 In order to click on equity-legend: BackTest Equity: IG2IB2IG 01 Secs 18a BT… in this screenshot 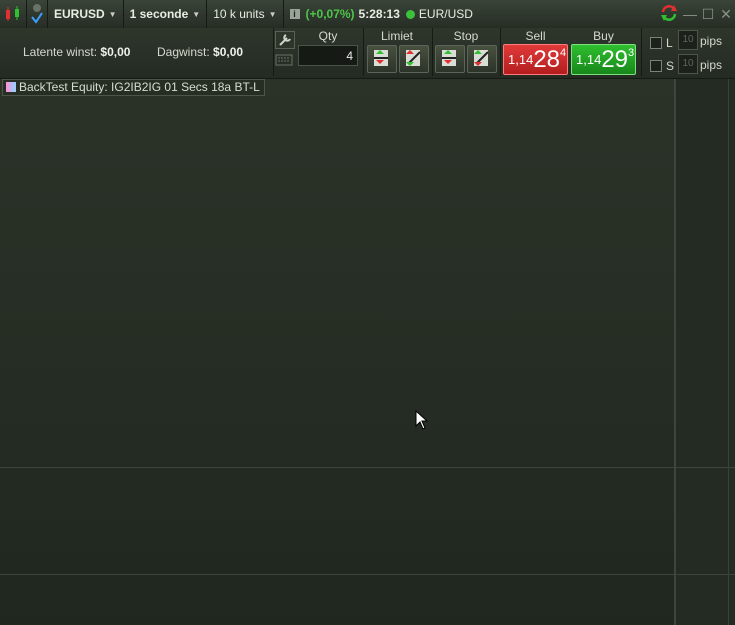, I will do `click(133, 87)`.